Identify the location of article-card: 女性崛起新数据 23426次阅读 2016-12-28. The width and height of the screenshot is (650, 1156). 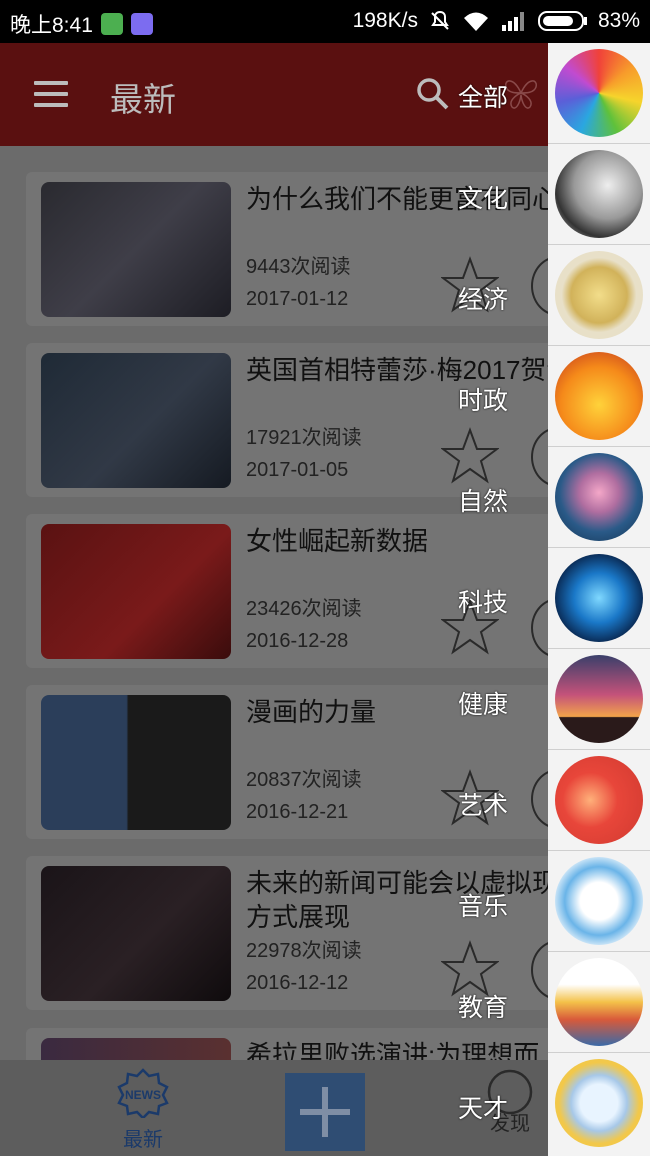
(326, 591).